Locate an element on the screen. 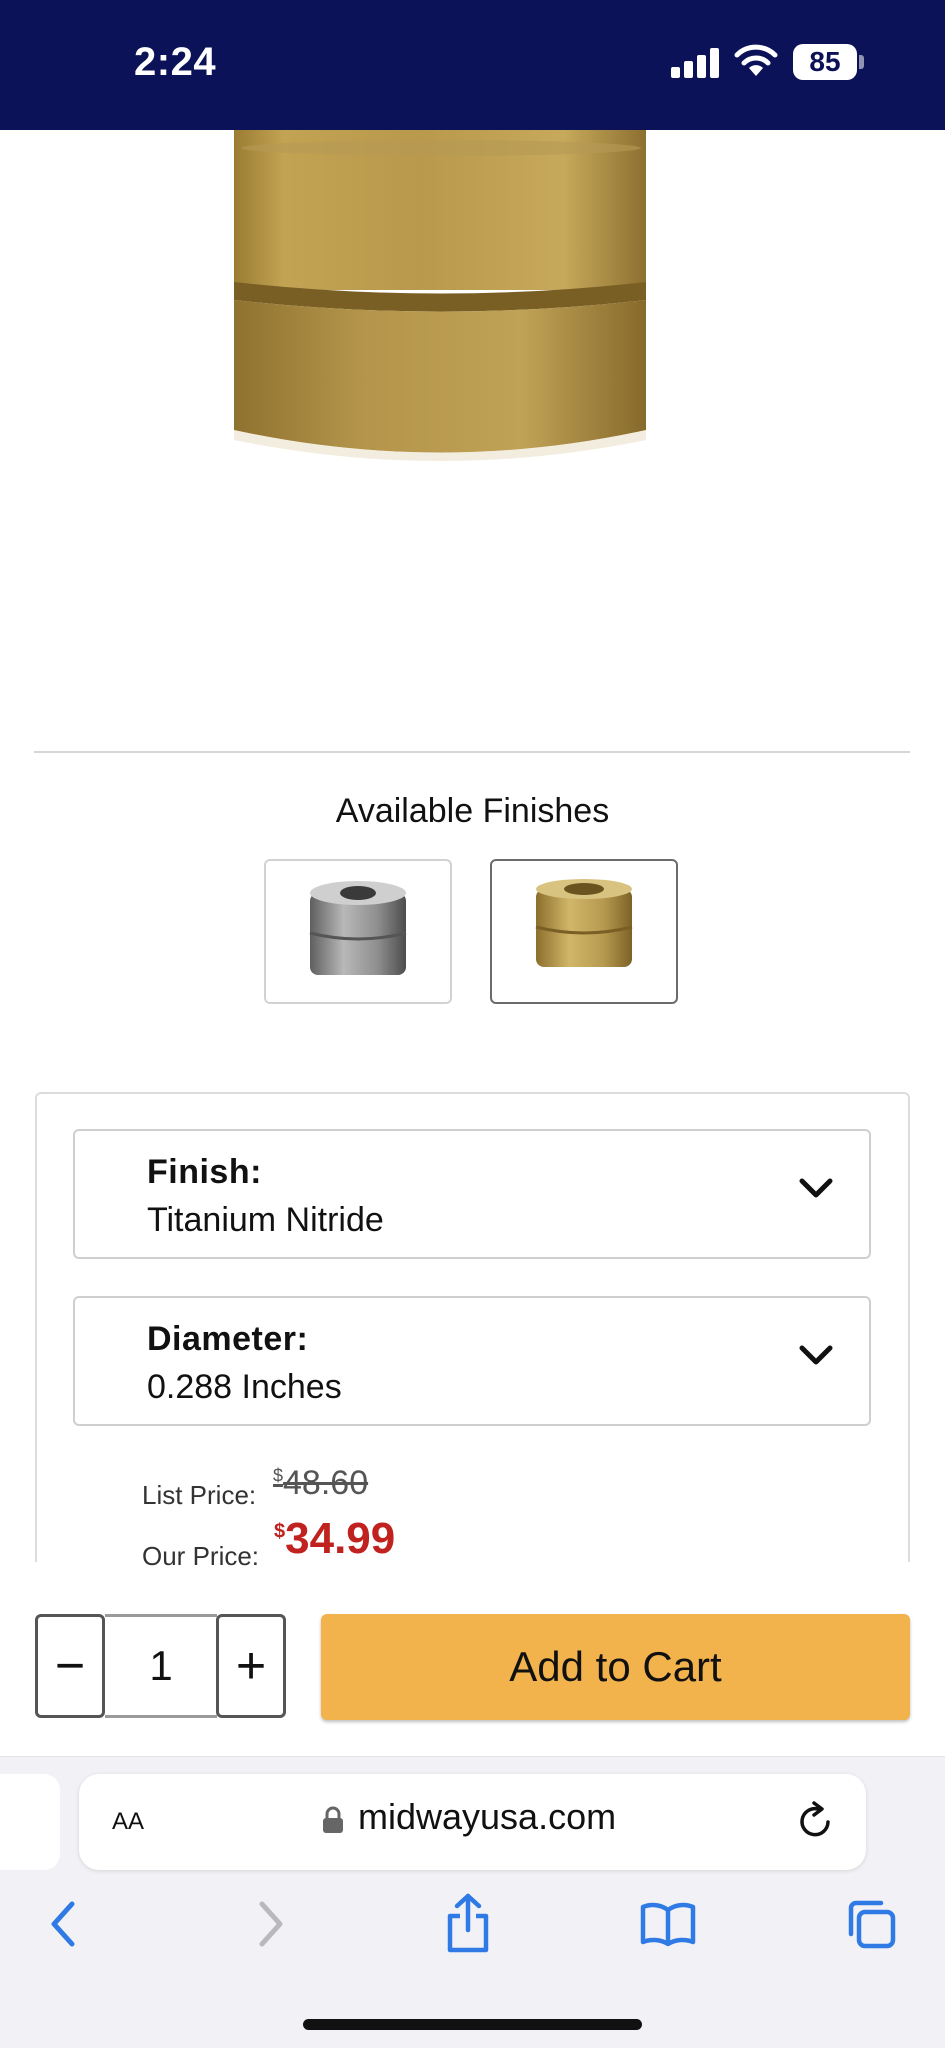 This screenshot has height=2048, width=945. lock-icon is located at coordinates (333, 1819).